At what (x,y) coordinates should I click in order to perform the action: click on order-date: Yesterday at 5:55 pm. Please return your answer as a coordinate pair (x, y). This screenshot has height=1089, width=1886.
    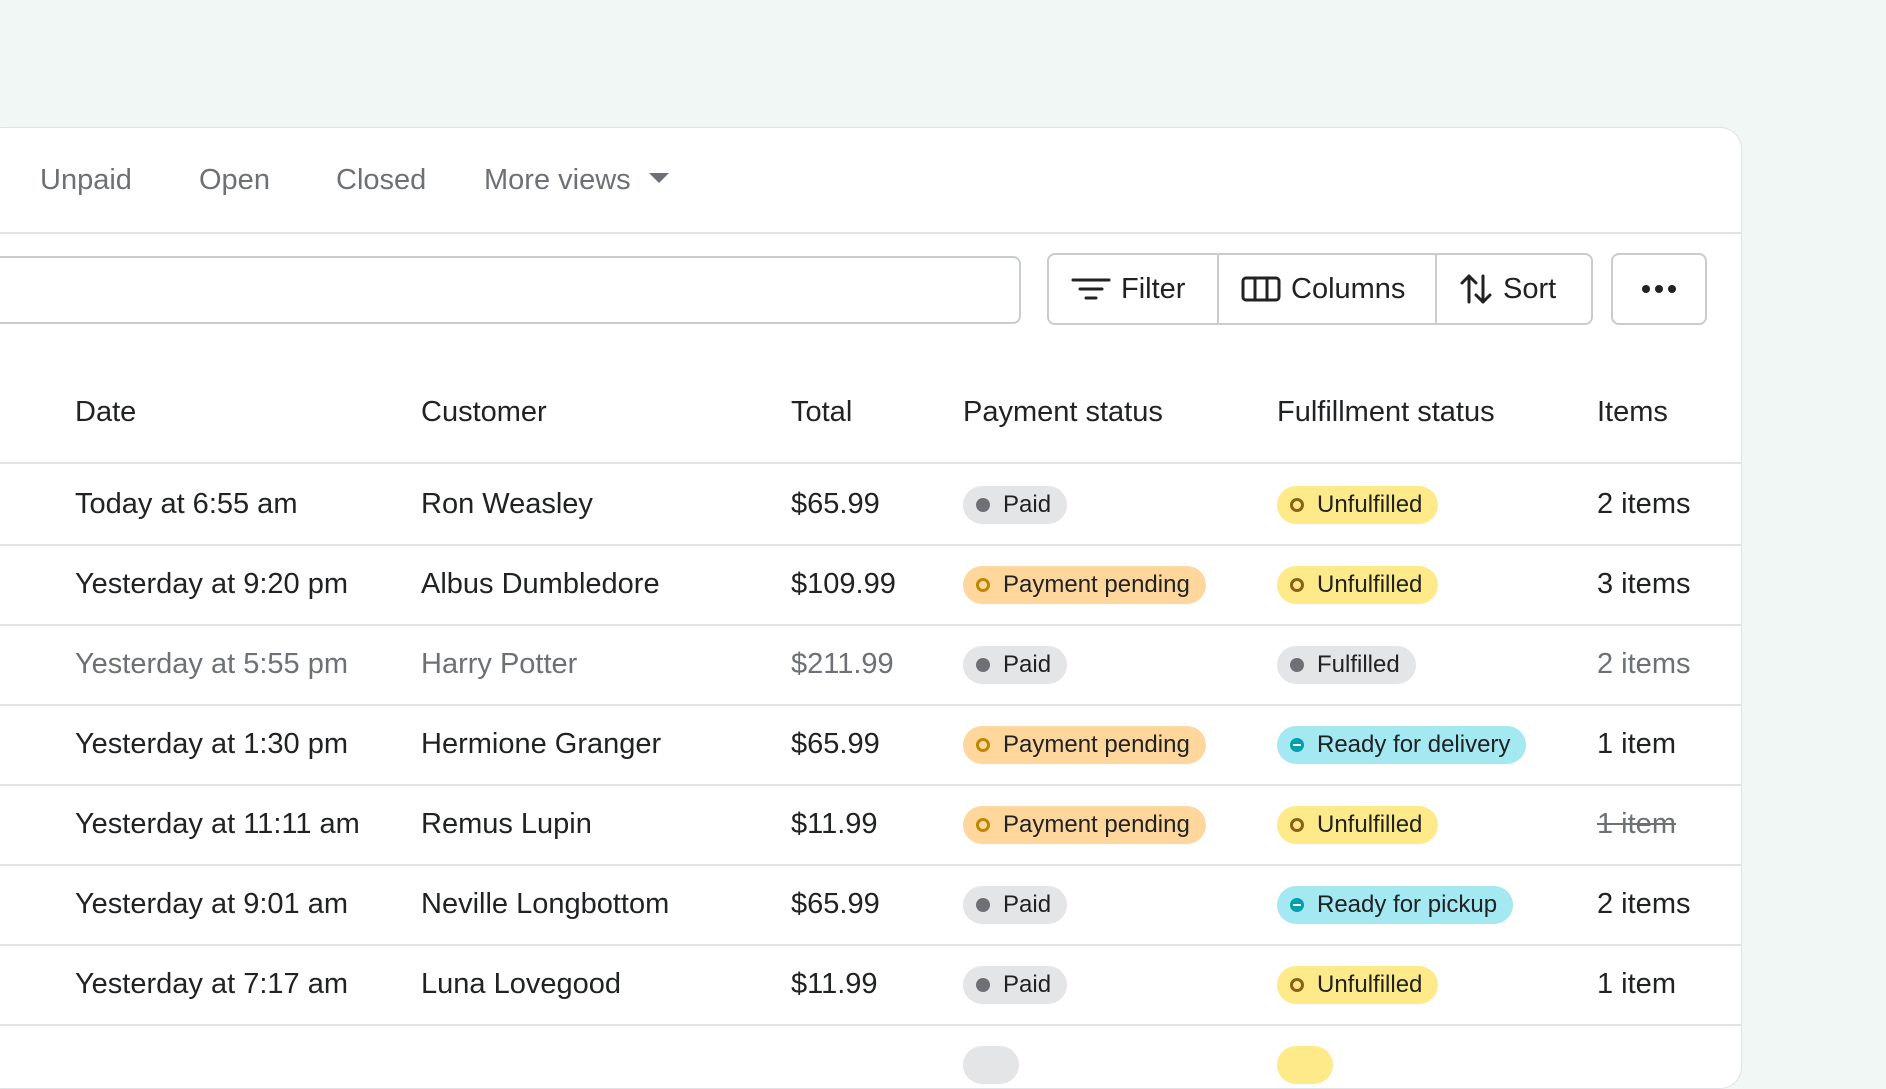
    Looking at the image, I should click on (211, 664).